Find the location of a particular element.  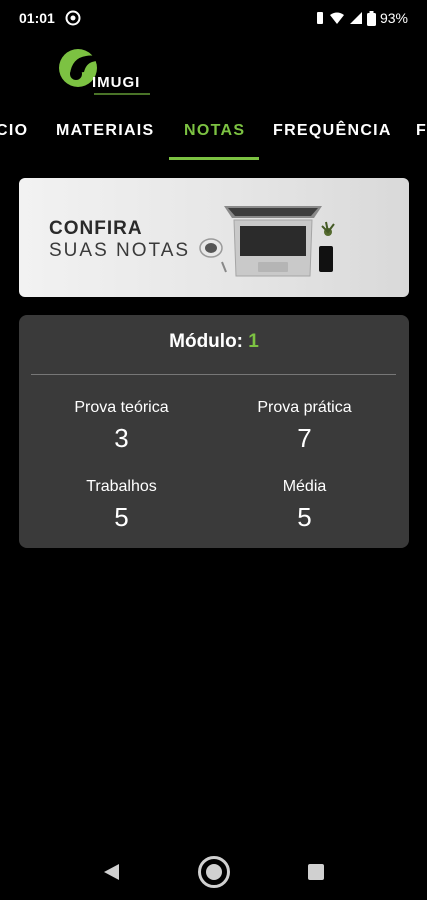

tab-next: F is located at coordinates (421, 131).